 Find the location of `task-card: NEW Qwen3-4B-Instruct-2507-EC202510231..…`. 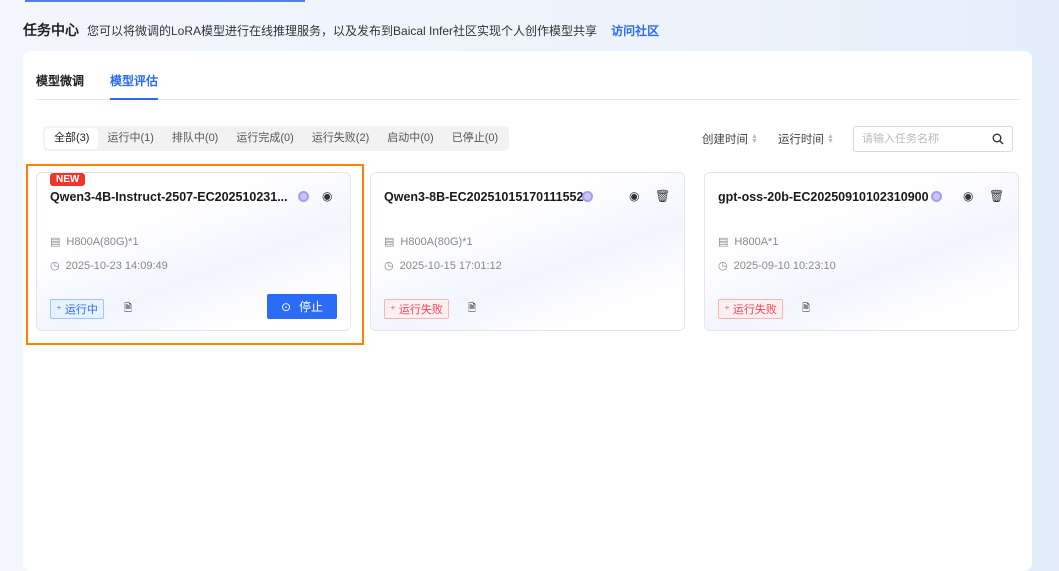

task-card: NEW Qwen3-4B-Instruct-2507-EC202510231..… is located at coordinates (193, 251).